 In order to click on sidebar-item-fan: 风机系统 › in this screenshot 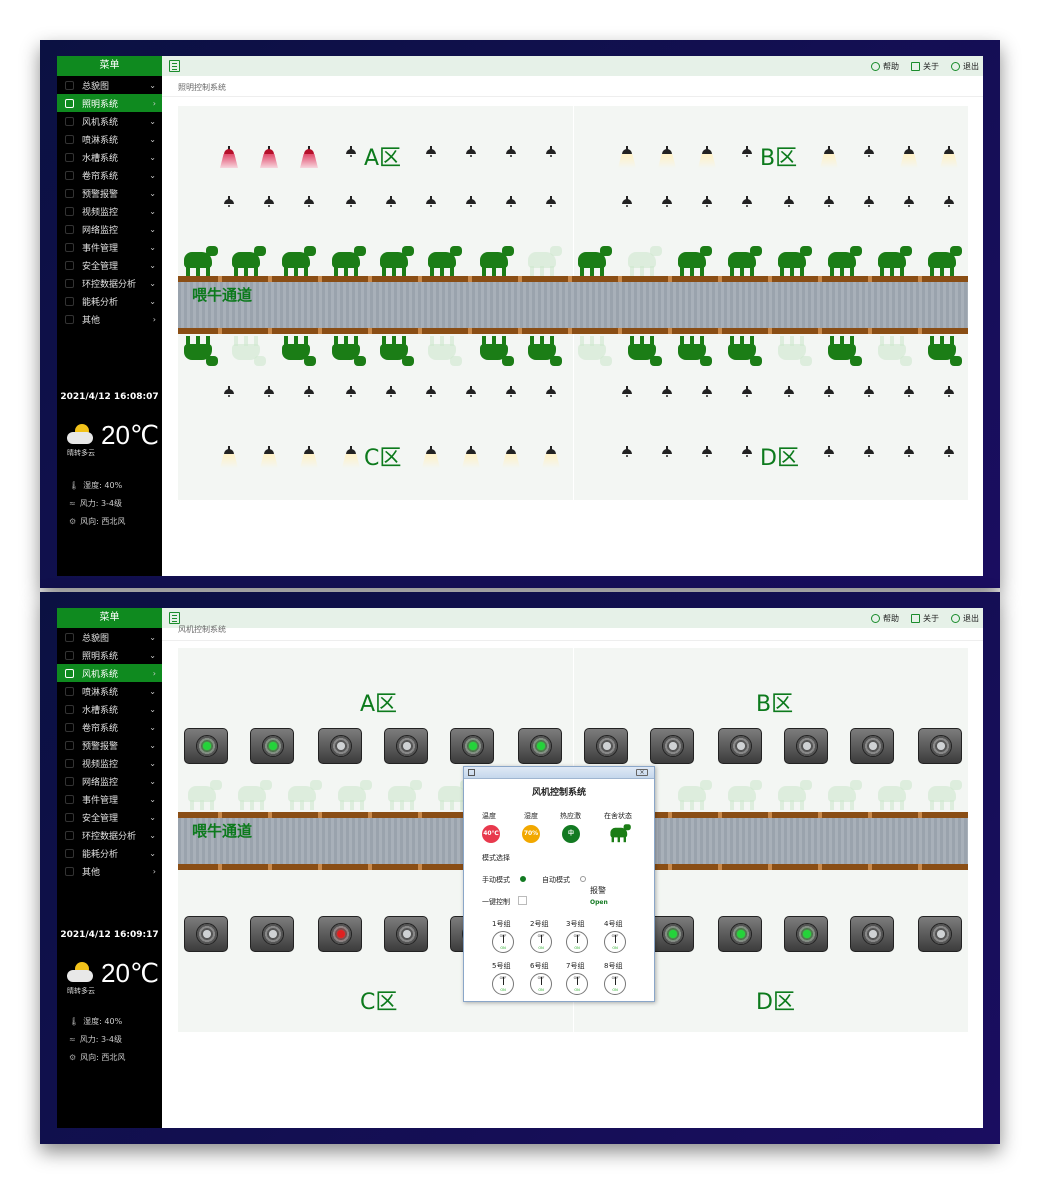, I will do `click(109, 673)`.